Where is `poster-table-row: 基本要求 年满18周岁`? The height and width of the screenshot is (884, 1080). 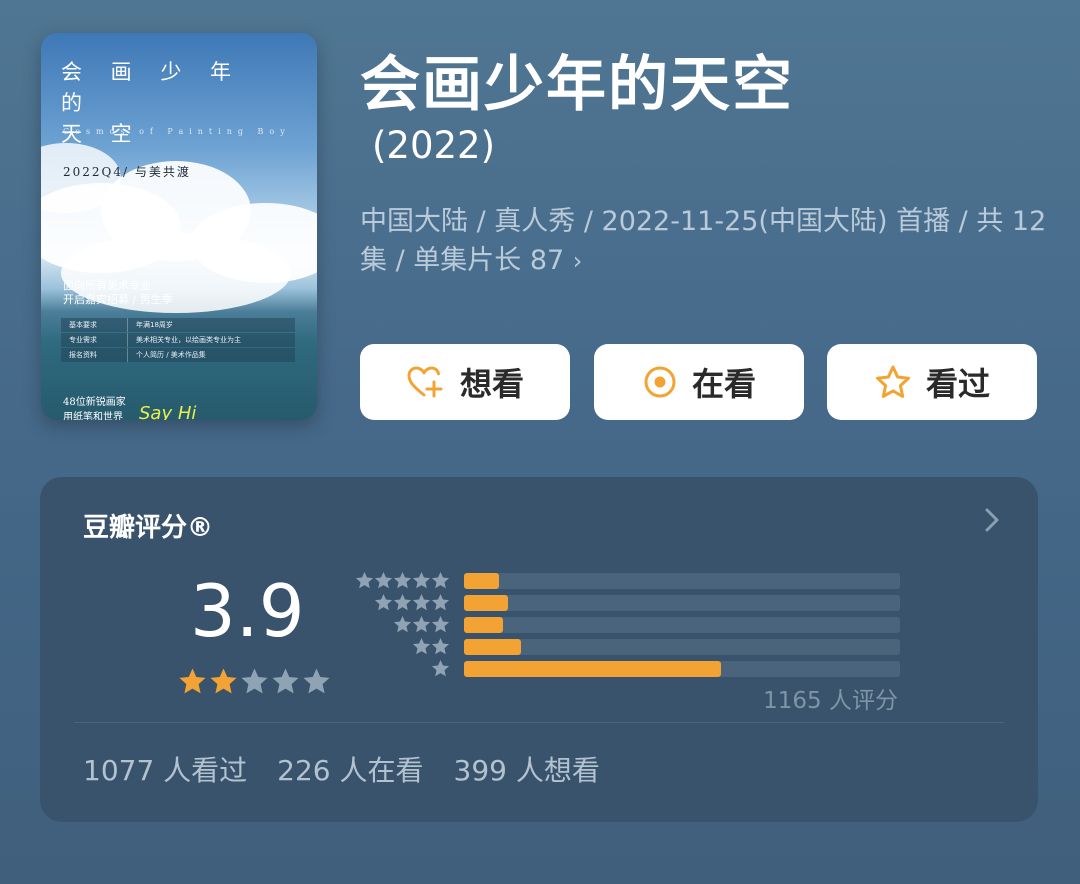 poster-table-row: 基本要求 年满18周岁 is located at coordinates (178, 325).